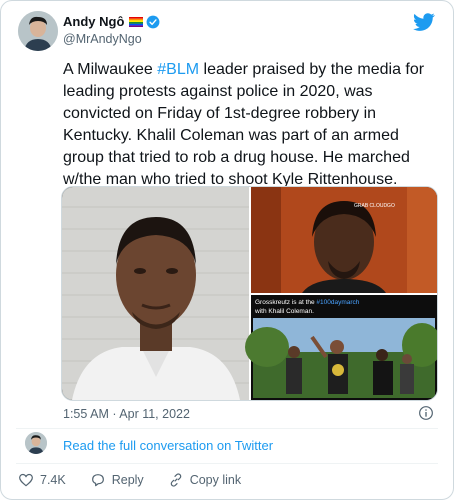 This screenshot has height=500, width=454. Describe the element at coordinates (215, 480) in the screenshot. I see `copy-link-label: Copy link` at that location.